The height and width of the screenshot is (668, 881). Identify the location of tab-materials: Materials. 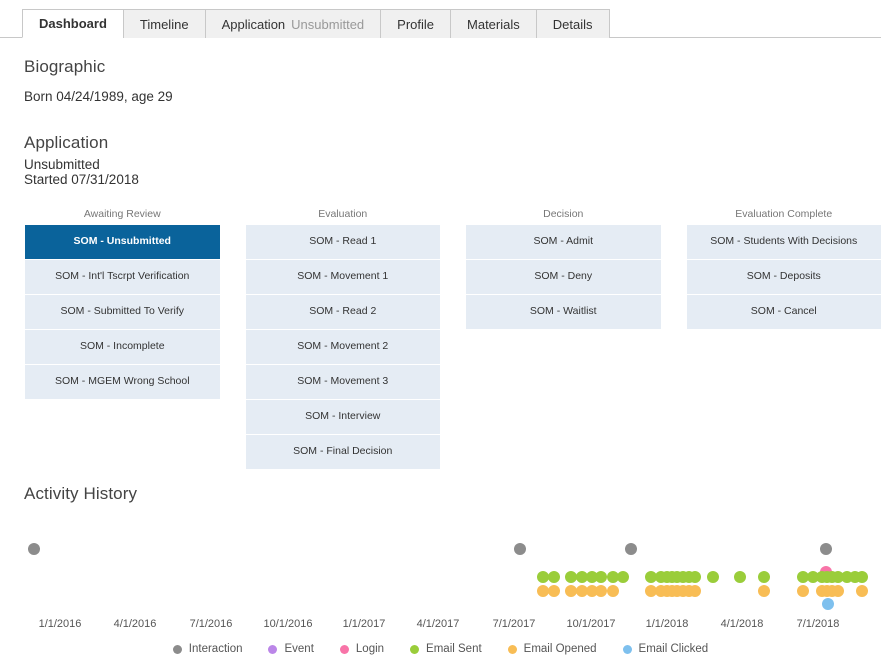
(493, 23).